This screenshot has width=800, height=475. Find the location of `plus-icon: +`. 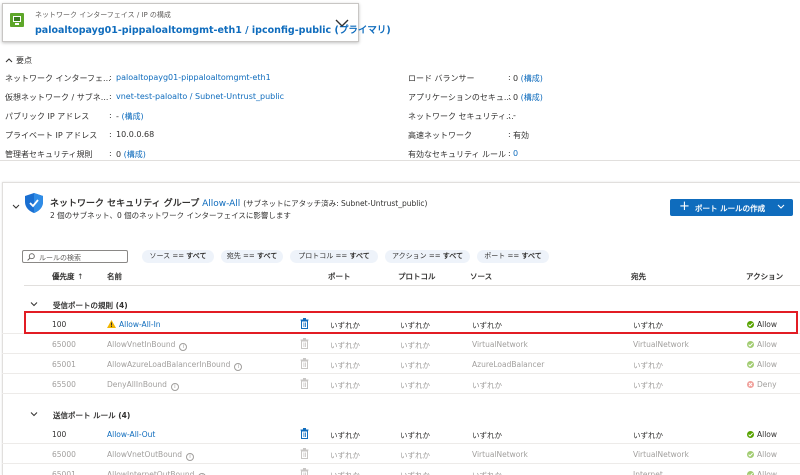

plus-icon: + is located at coordinates (684, 206).